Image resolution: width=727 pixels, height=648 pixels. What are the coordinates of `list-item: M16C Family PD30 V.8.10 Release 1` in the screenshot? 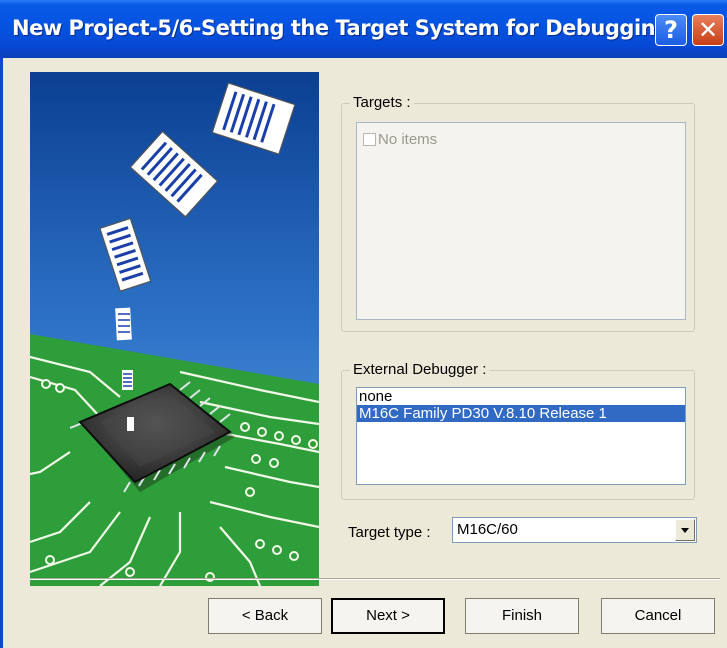 It's located at (521, 413).